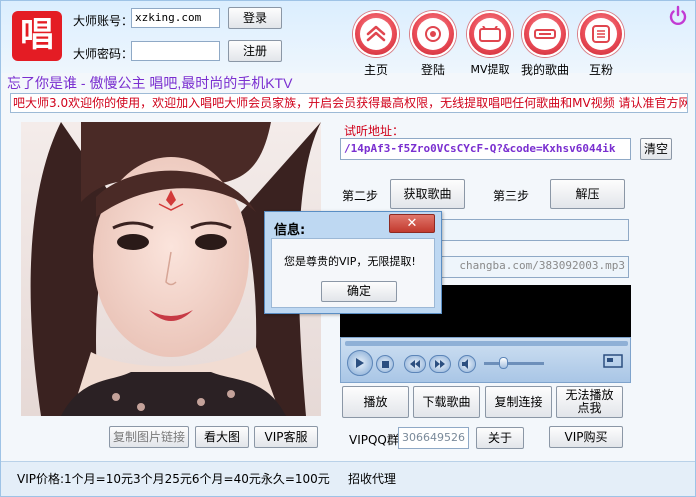 Image resolution: width=696 pixels, height=497 pixels. I want to click on player-play-button, so click(360, 363).